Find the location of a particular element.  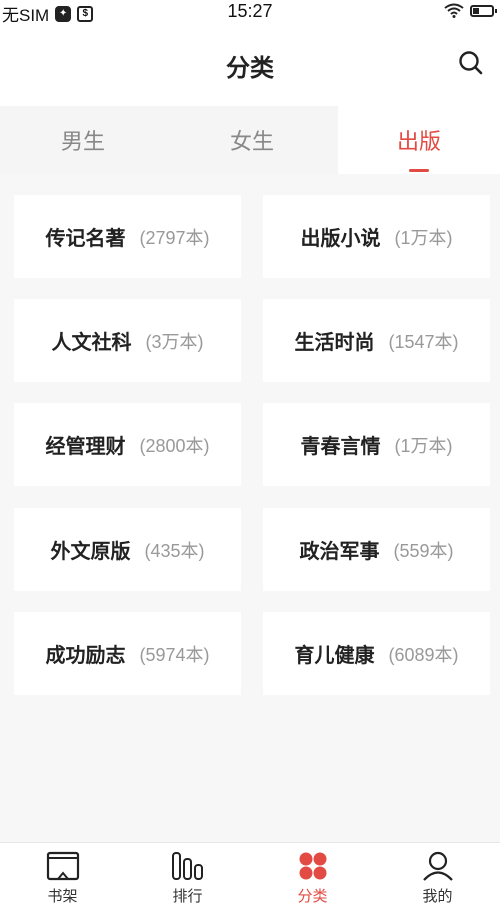

category-card: 出版小说 (1万本) is located at coordinates (376, 236).